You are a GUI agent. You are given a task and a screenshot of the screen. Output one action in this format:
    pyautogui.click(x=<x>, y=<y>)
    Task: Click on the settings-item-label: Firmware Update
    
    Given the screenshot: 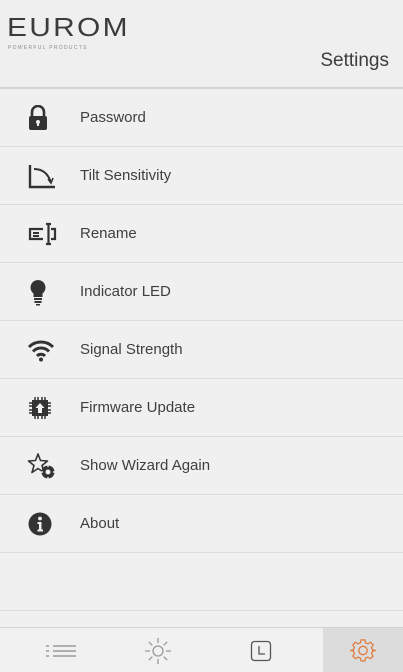 What is the action you would take?
    pyautogui.click(x=138, y=407)
    